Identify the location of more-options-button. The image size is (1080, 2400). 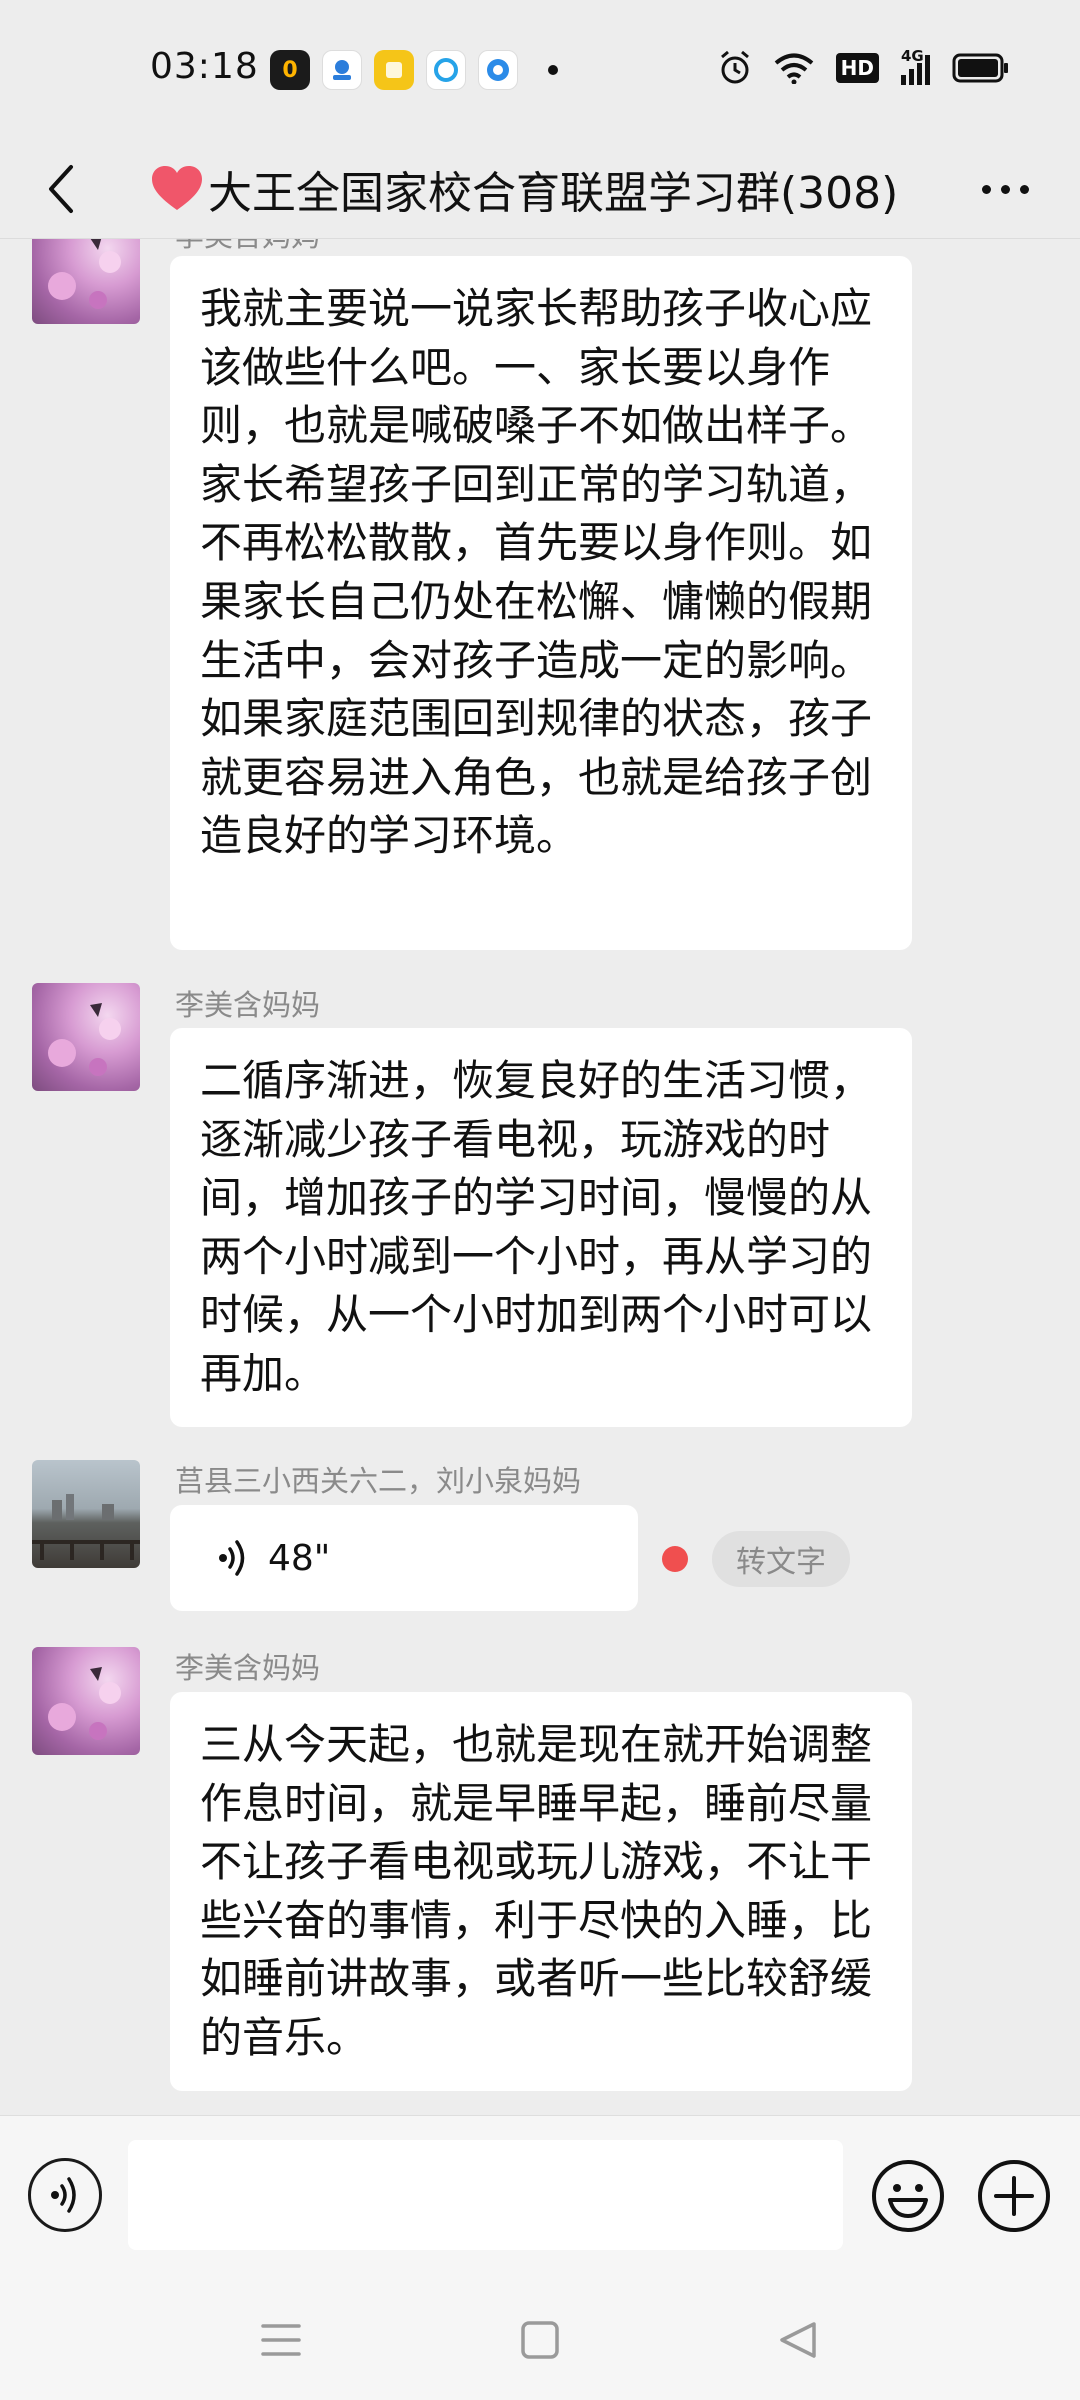
(1005, 189).